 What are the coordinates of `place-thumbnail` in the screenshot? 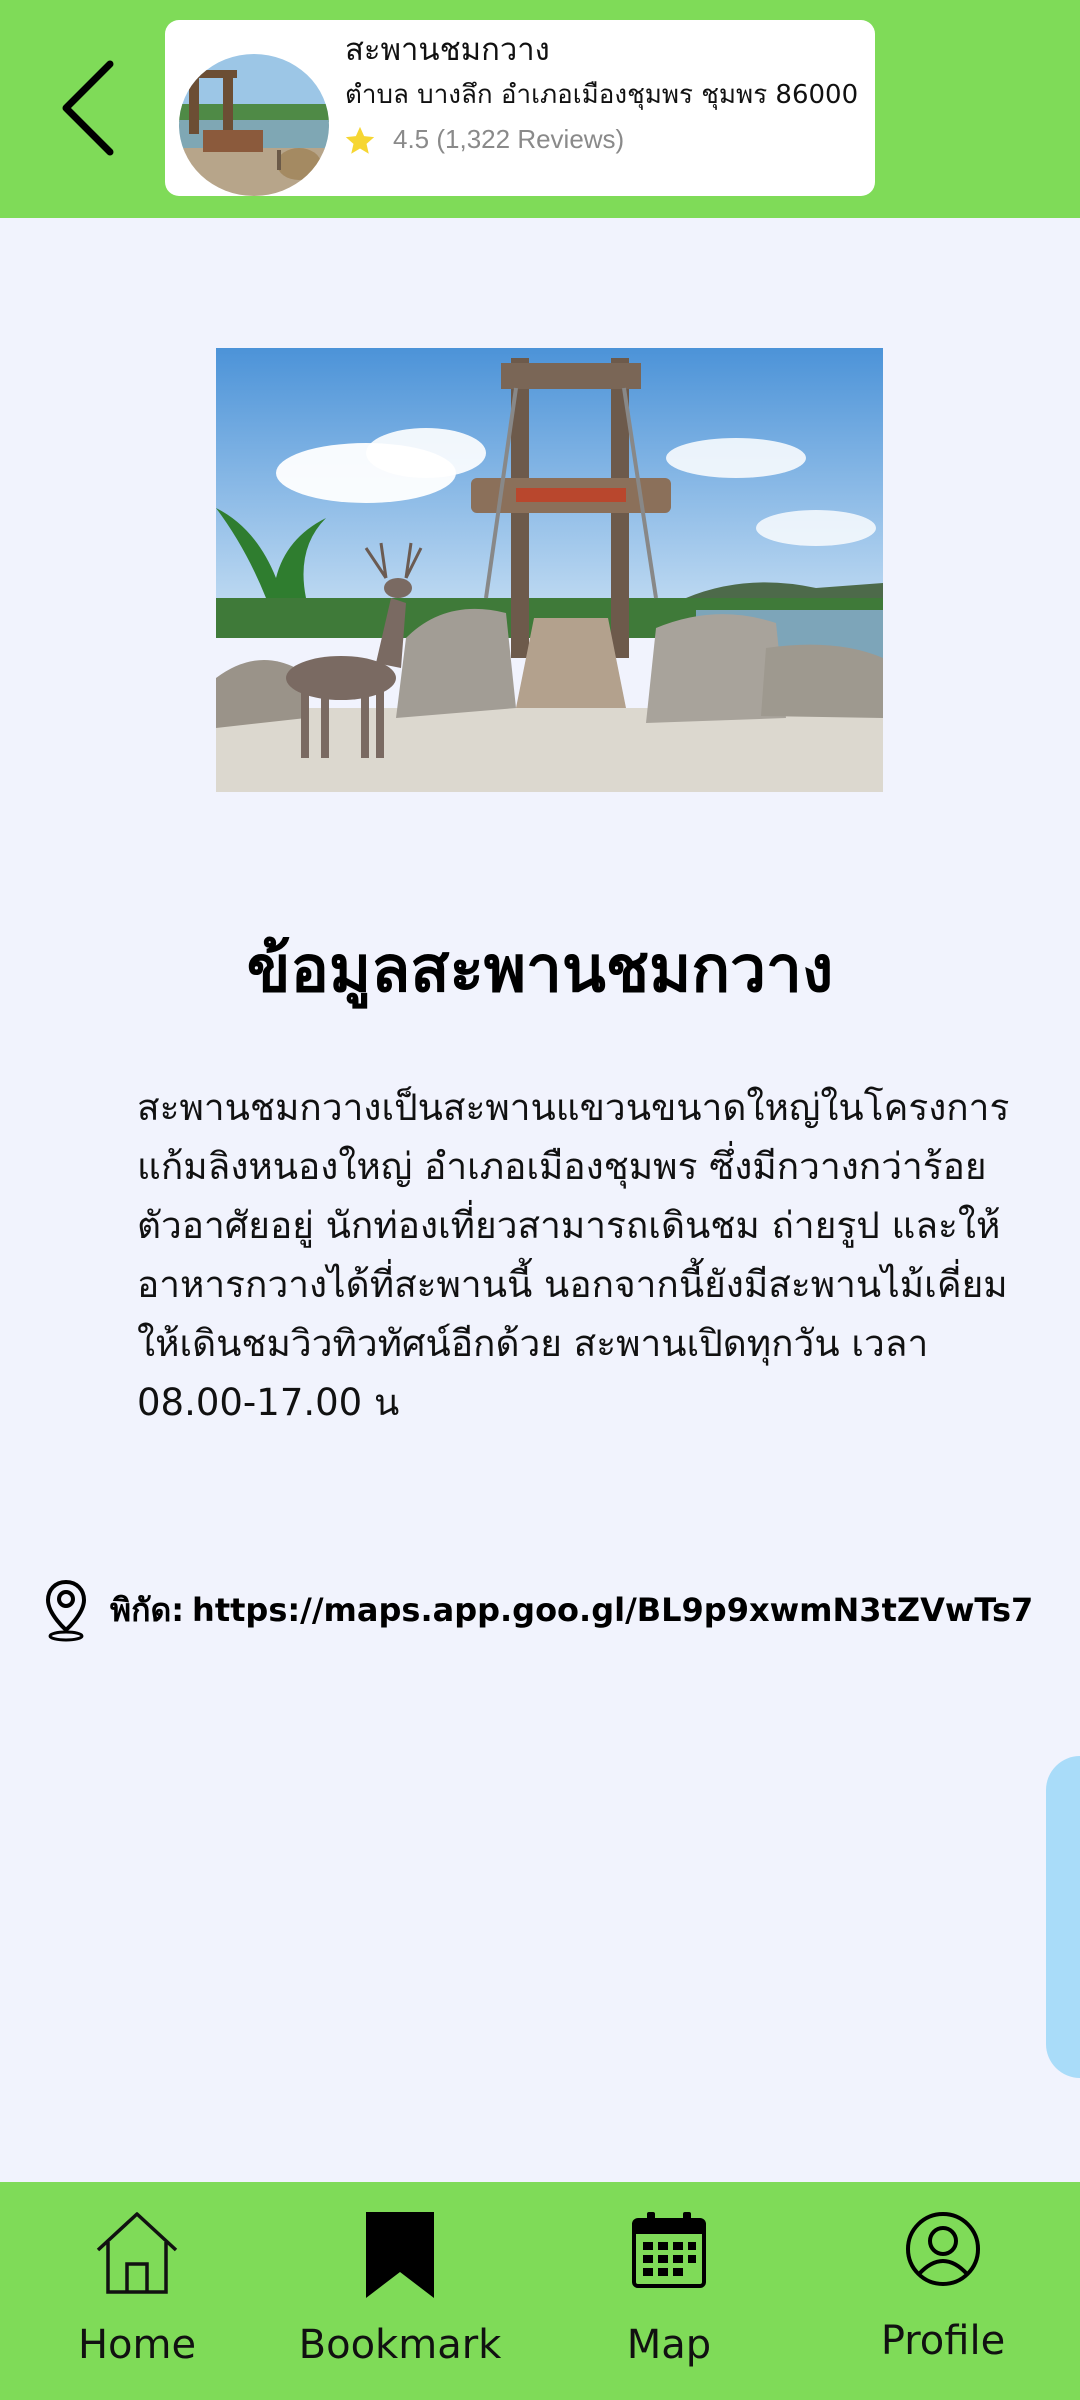 It's located at (254, 125).